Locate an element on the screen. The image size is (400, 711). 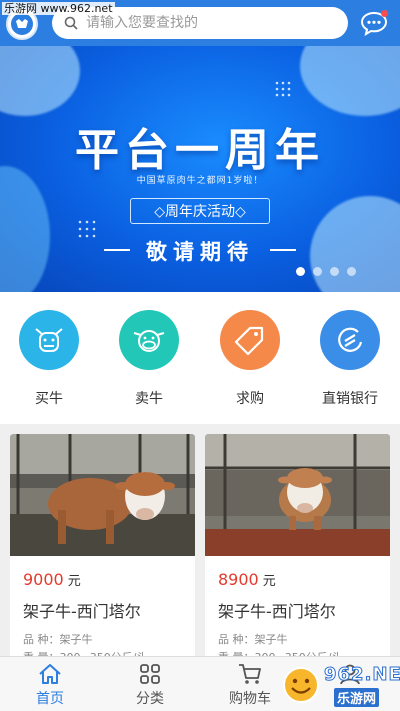
grid-icon is located at coordinates (150, 674).